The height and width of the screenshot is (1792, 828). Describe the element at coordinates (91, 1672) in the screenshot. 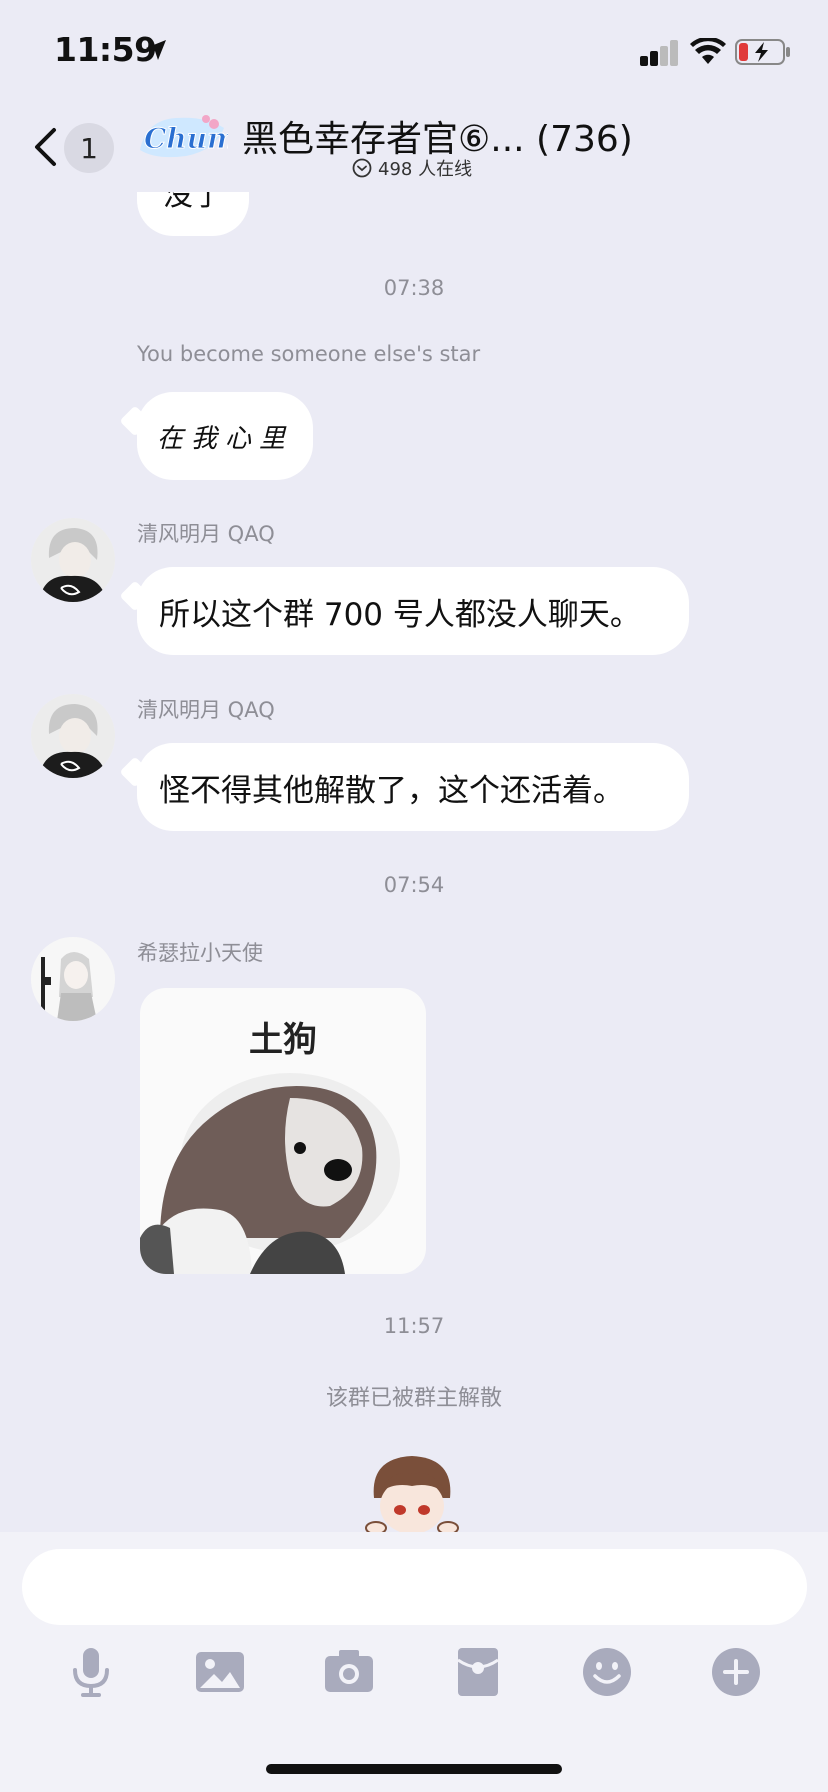

I see `microphone-icon` at that location.